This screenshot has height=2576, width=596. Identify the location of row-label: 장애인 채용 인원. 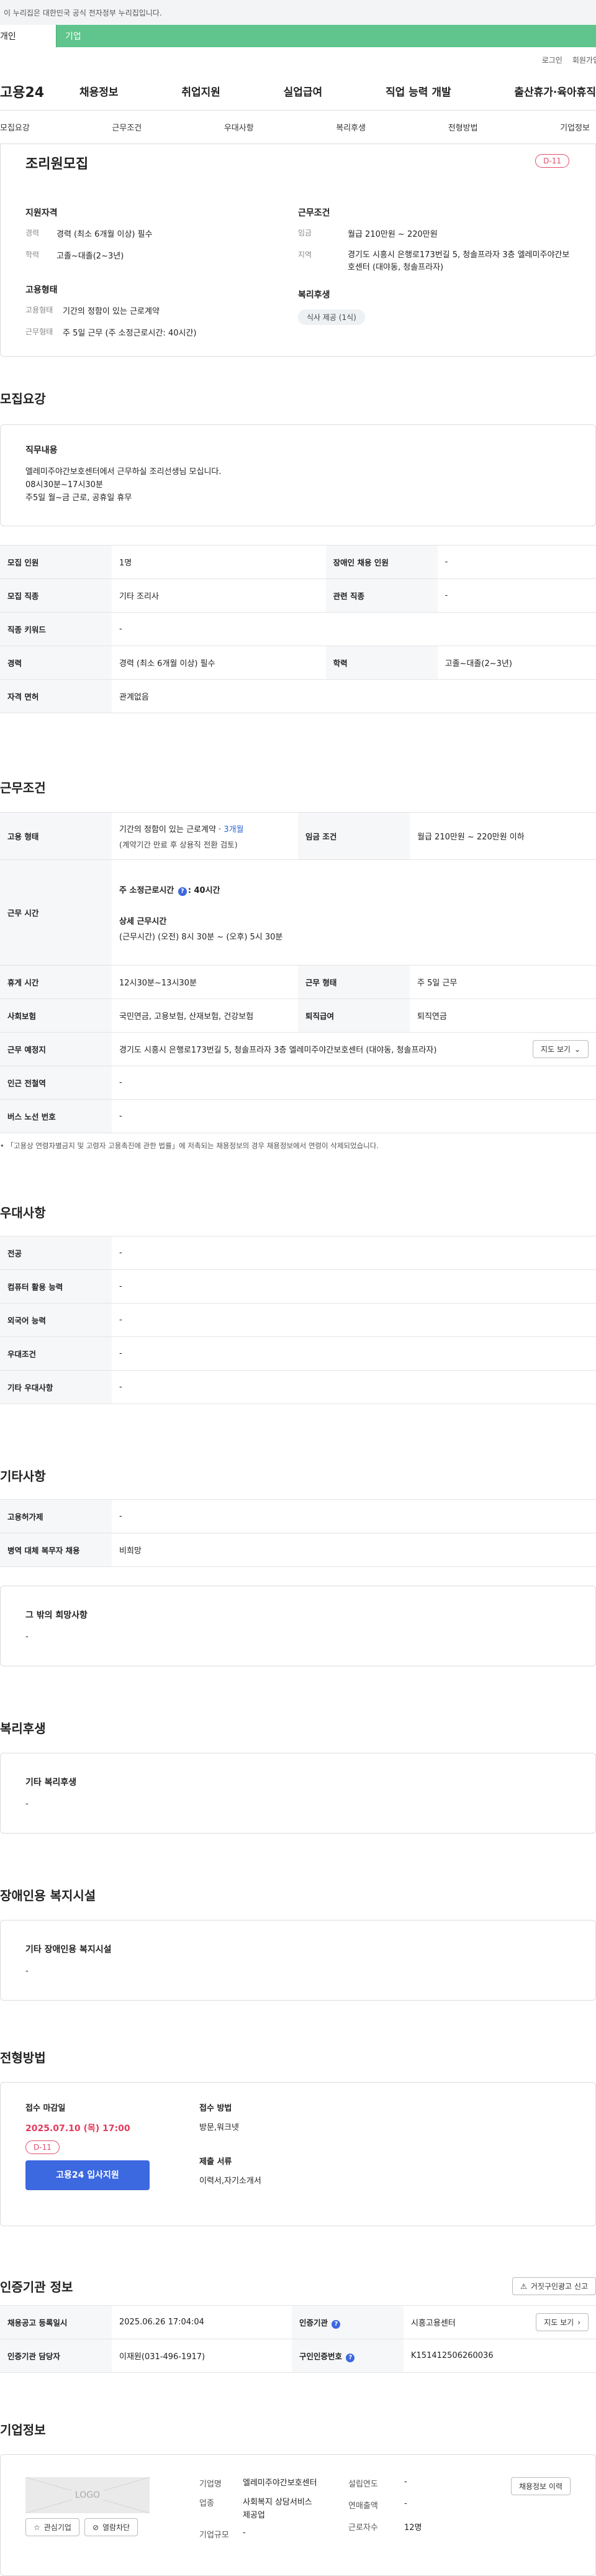
(381, 562).